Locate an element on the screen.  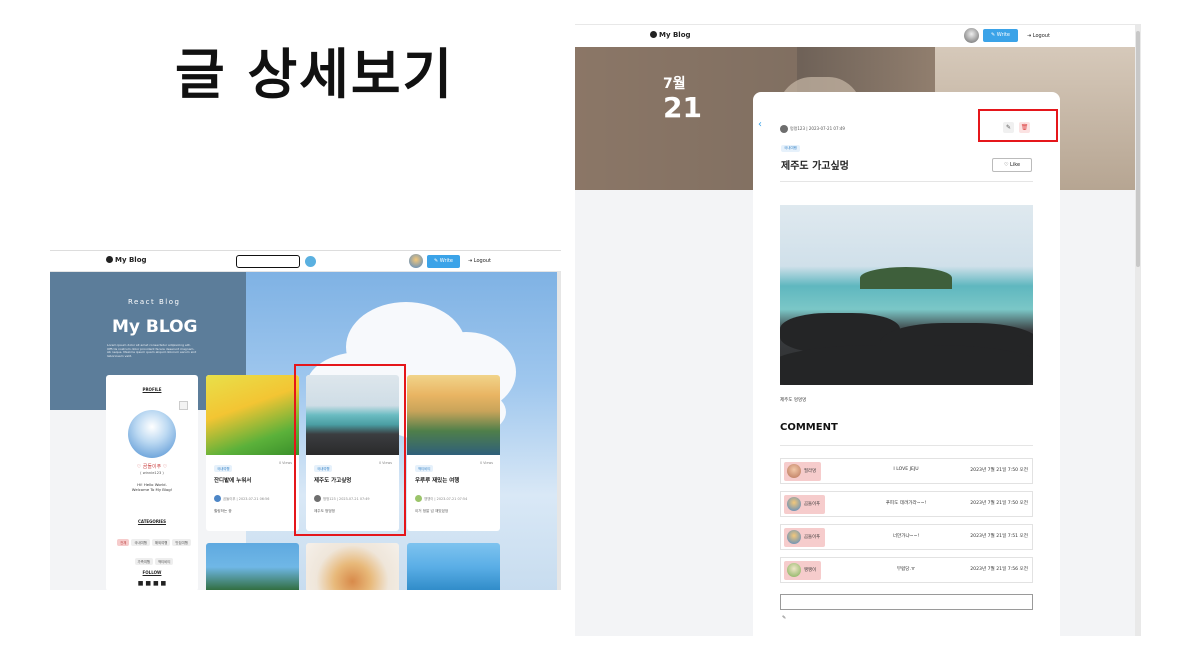
comment-author: 필라멍 is located at coordinates (803, 471).